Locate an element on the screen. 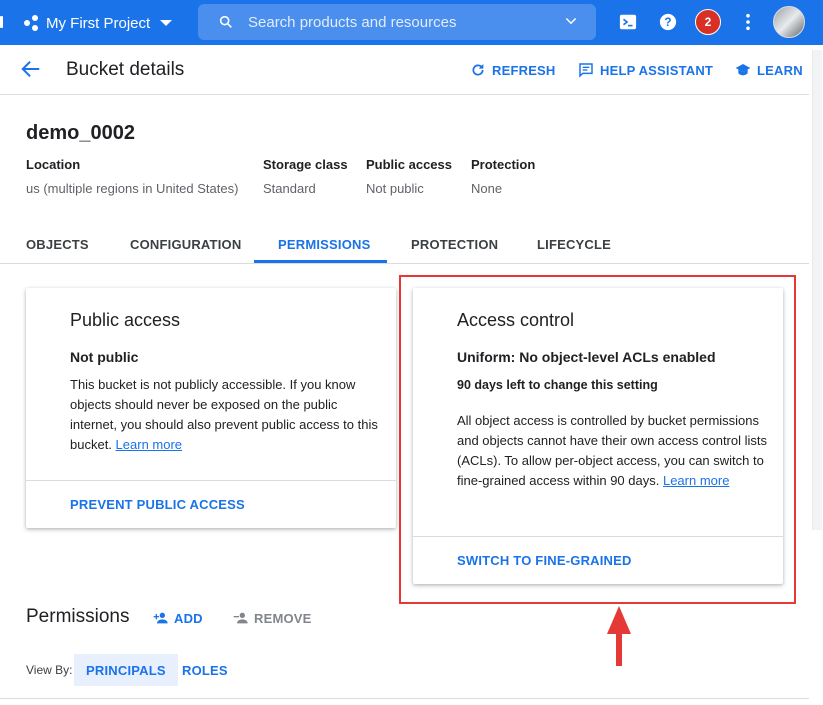 The width and height of the screenshot is (823, 705). avatar is located at coordinates (789, 22).